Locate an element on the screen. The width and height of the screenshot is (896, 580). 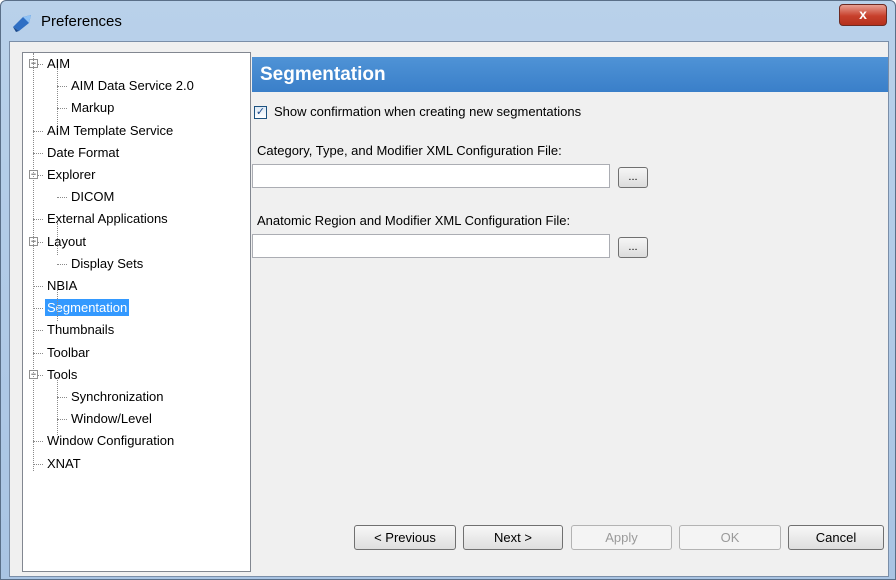
tree-item-label: External Applications is located at coordinates (107, 219).